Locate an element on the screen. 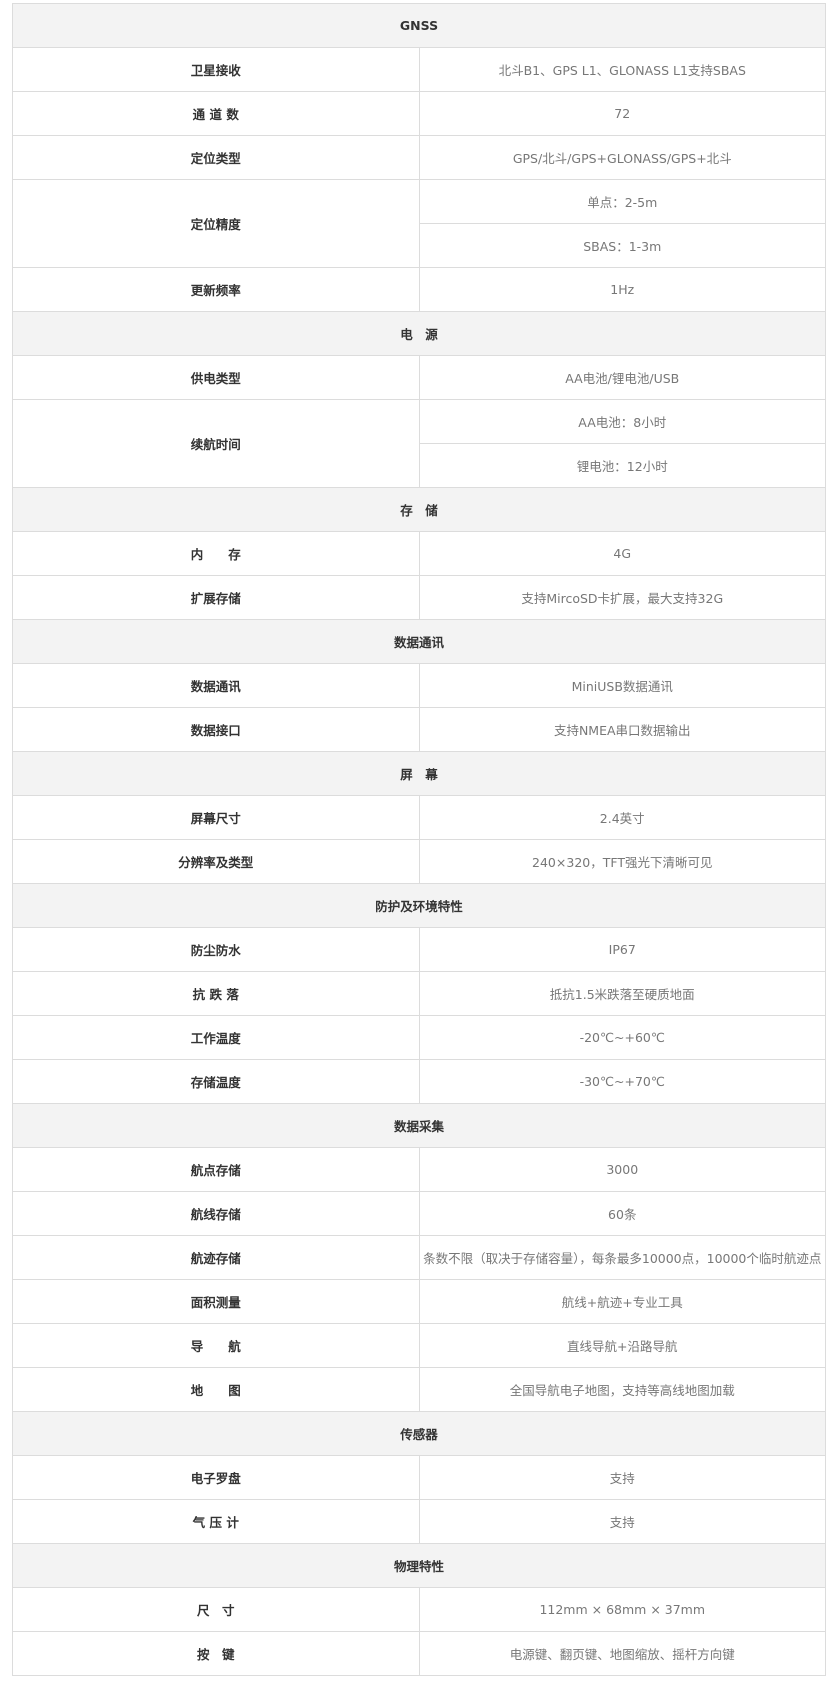  spec-label: 防尘防水 is located at coordinates (216, 949).